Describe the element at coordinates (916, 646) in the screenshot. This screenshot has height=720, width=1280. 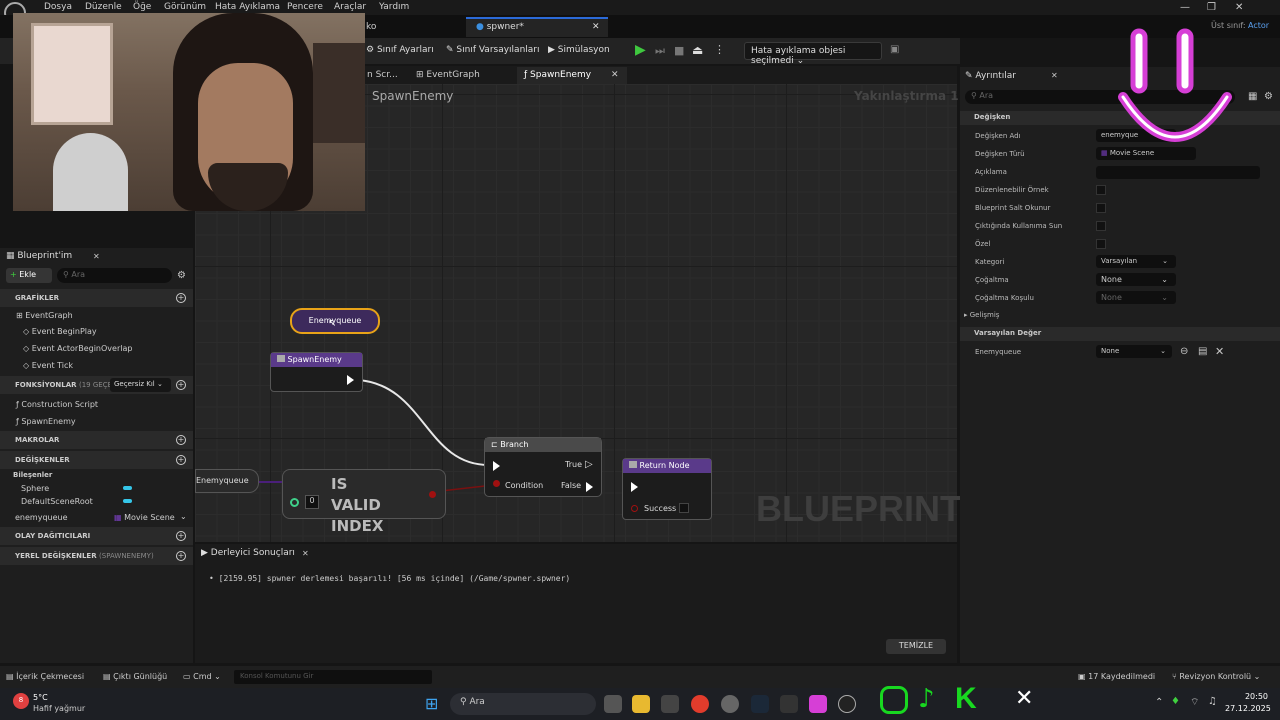
I see `clear-button: TEMİZLE` at that location.